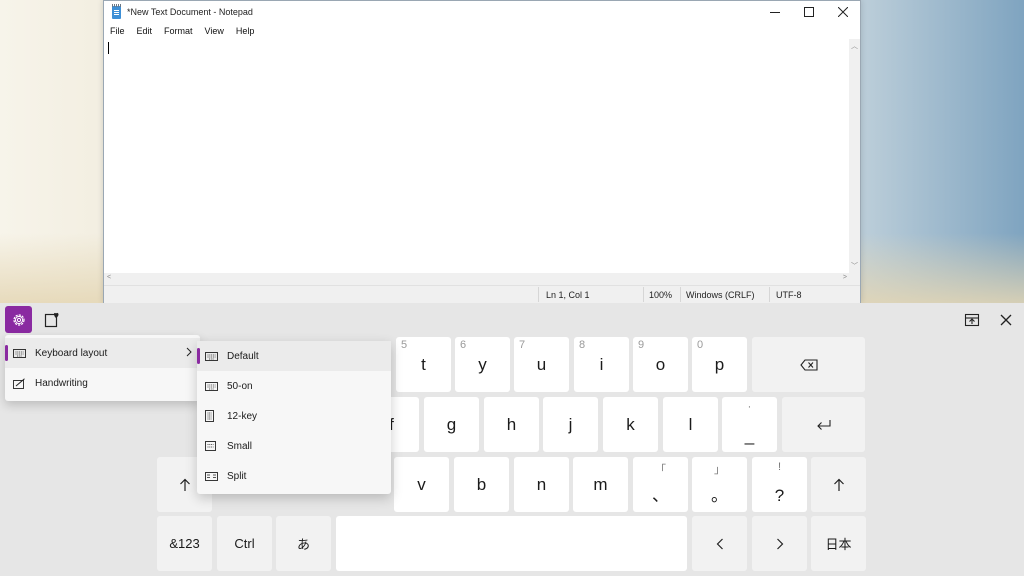  Describe the element at coordinates (108, 48) in the screenshot. I see `text-caret` at that location.